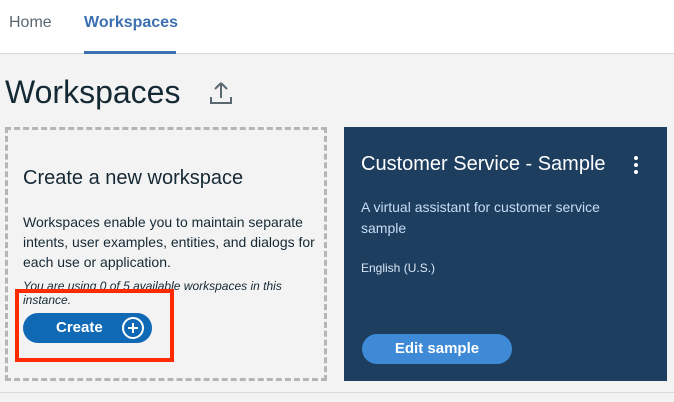  Describe the element at coordinates (437, 349) in the screenshot. I see `edit-sample-button: Edit sample` at that location.